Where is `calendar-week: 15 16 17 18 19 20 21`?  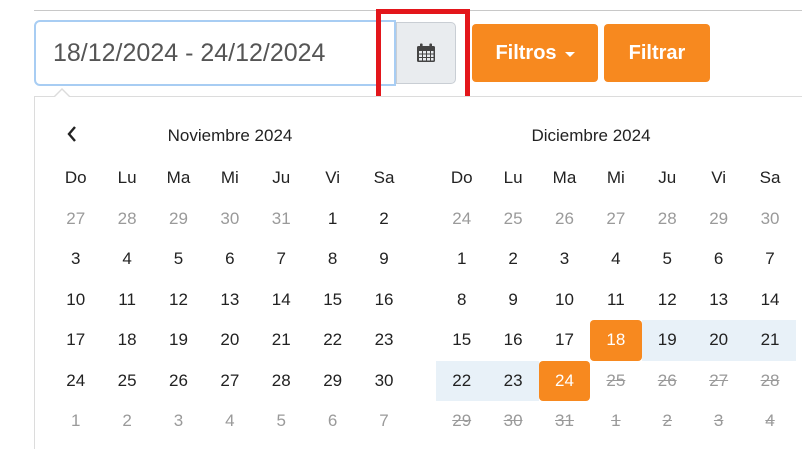 calendar-week: 15 16 17 18 19 20 21 is located at coordinates (616, 340).